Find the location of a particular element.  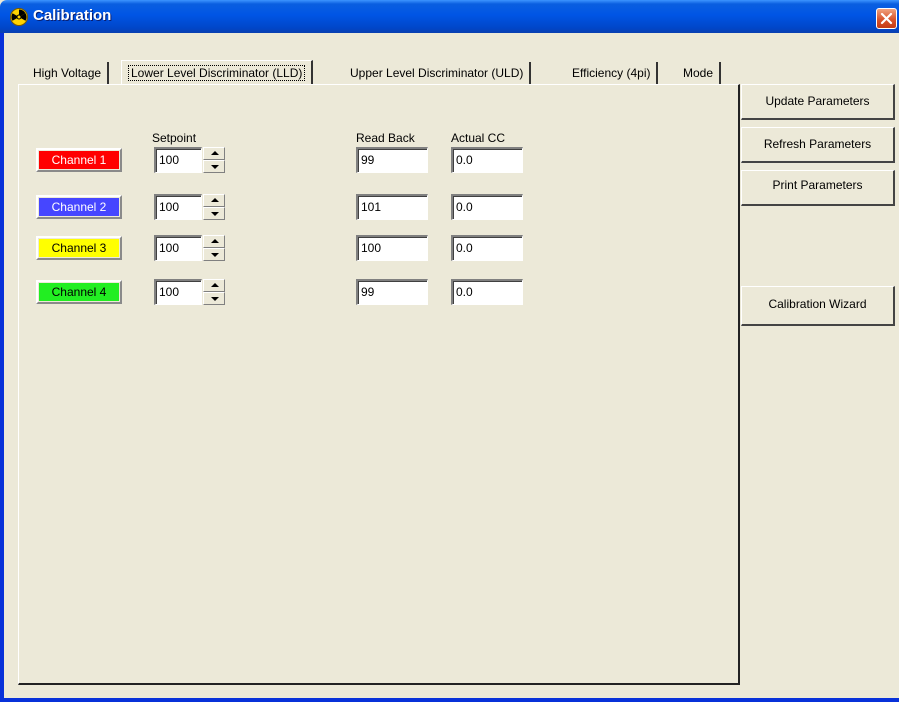

setpoint-header: Setpoint is located at coordinates (174, 138).